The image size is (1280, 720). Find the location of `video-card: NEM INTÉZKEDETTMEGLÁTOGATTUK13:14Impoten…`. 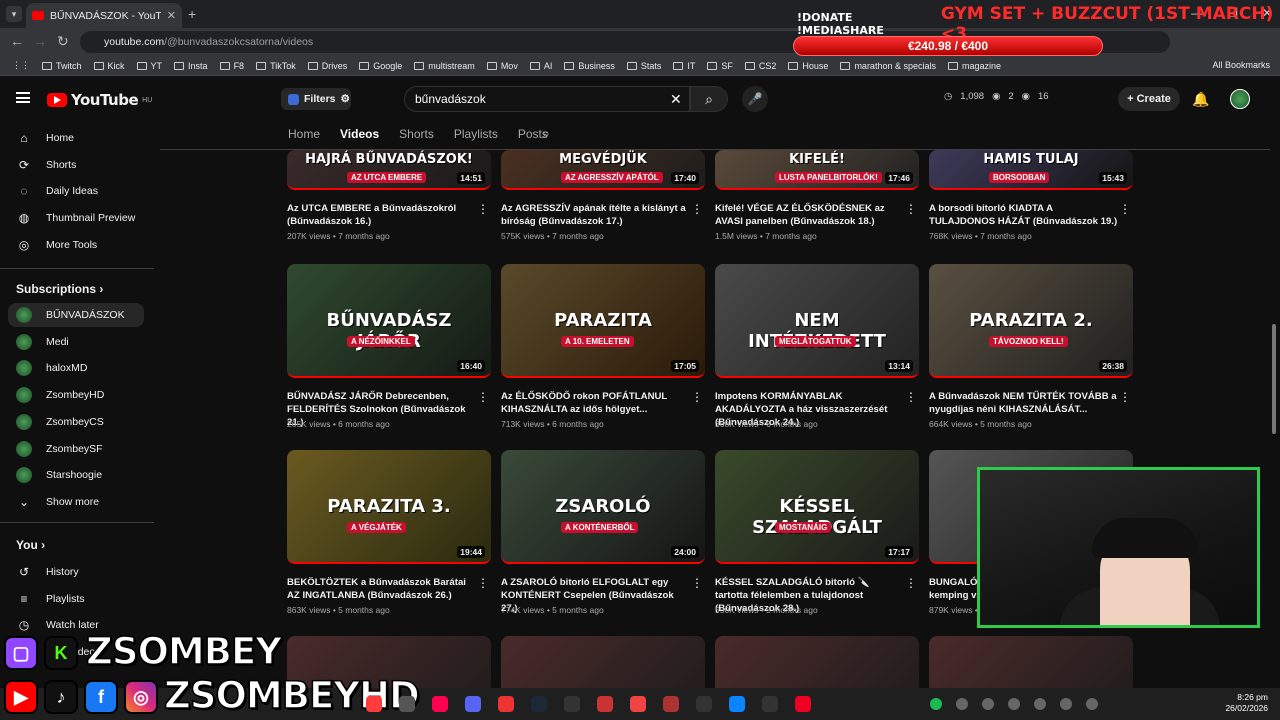

video-card: NEM INTÉZKEDETTMEGLÁTOGATTUK13:14Impoten… is located at coordinates (817, 346).